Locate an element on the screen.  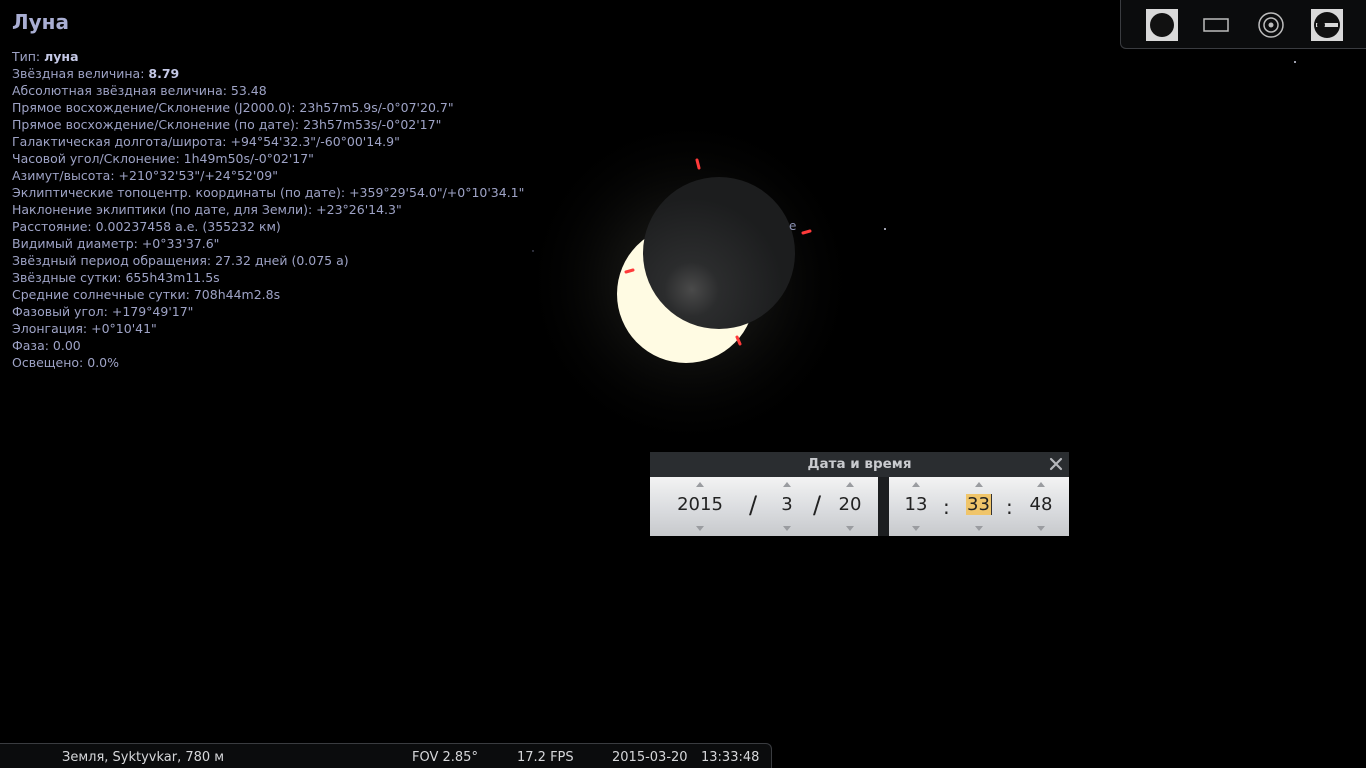
close-icon is located at coordinates (1056, 464).